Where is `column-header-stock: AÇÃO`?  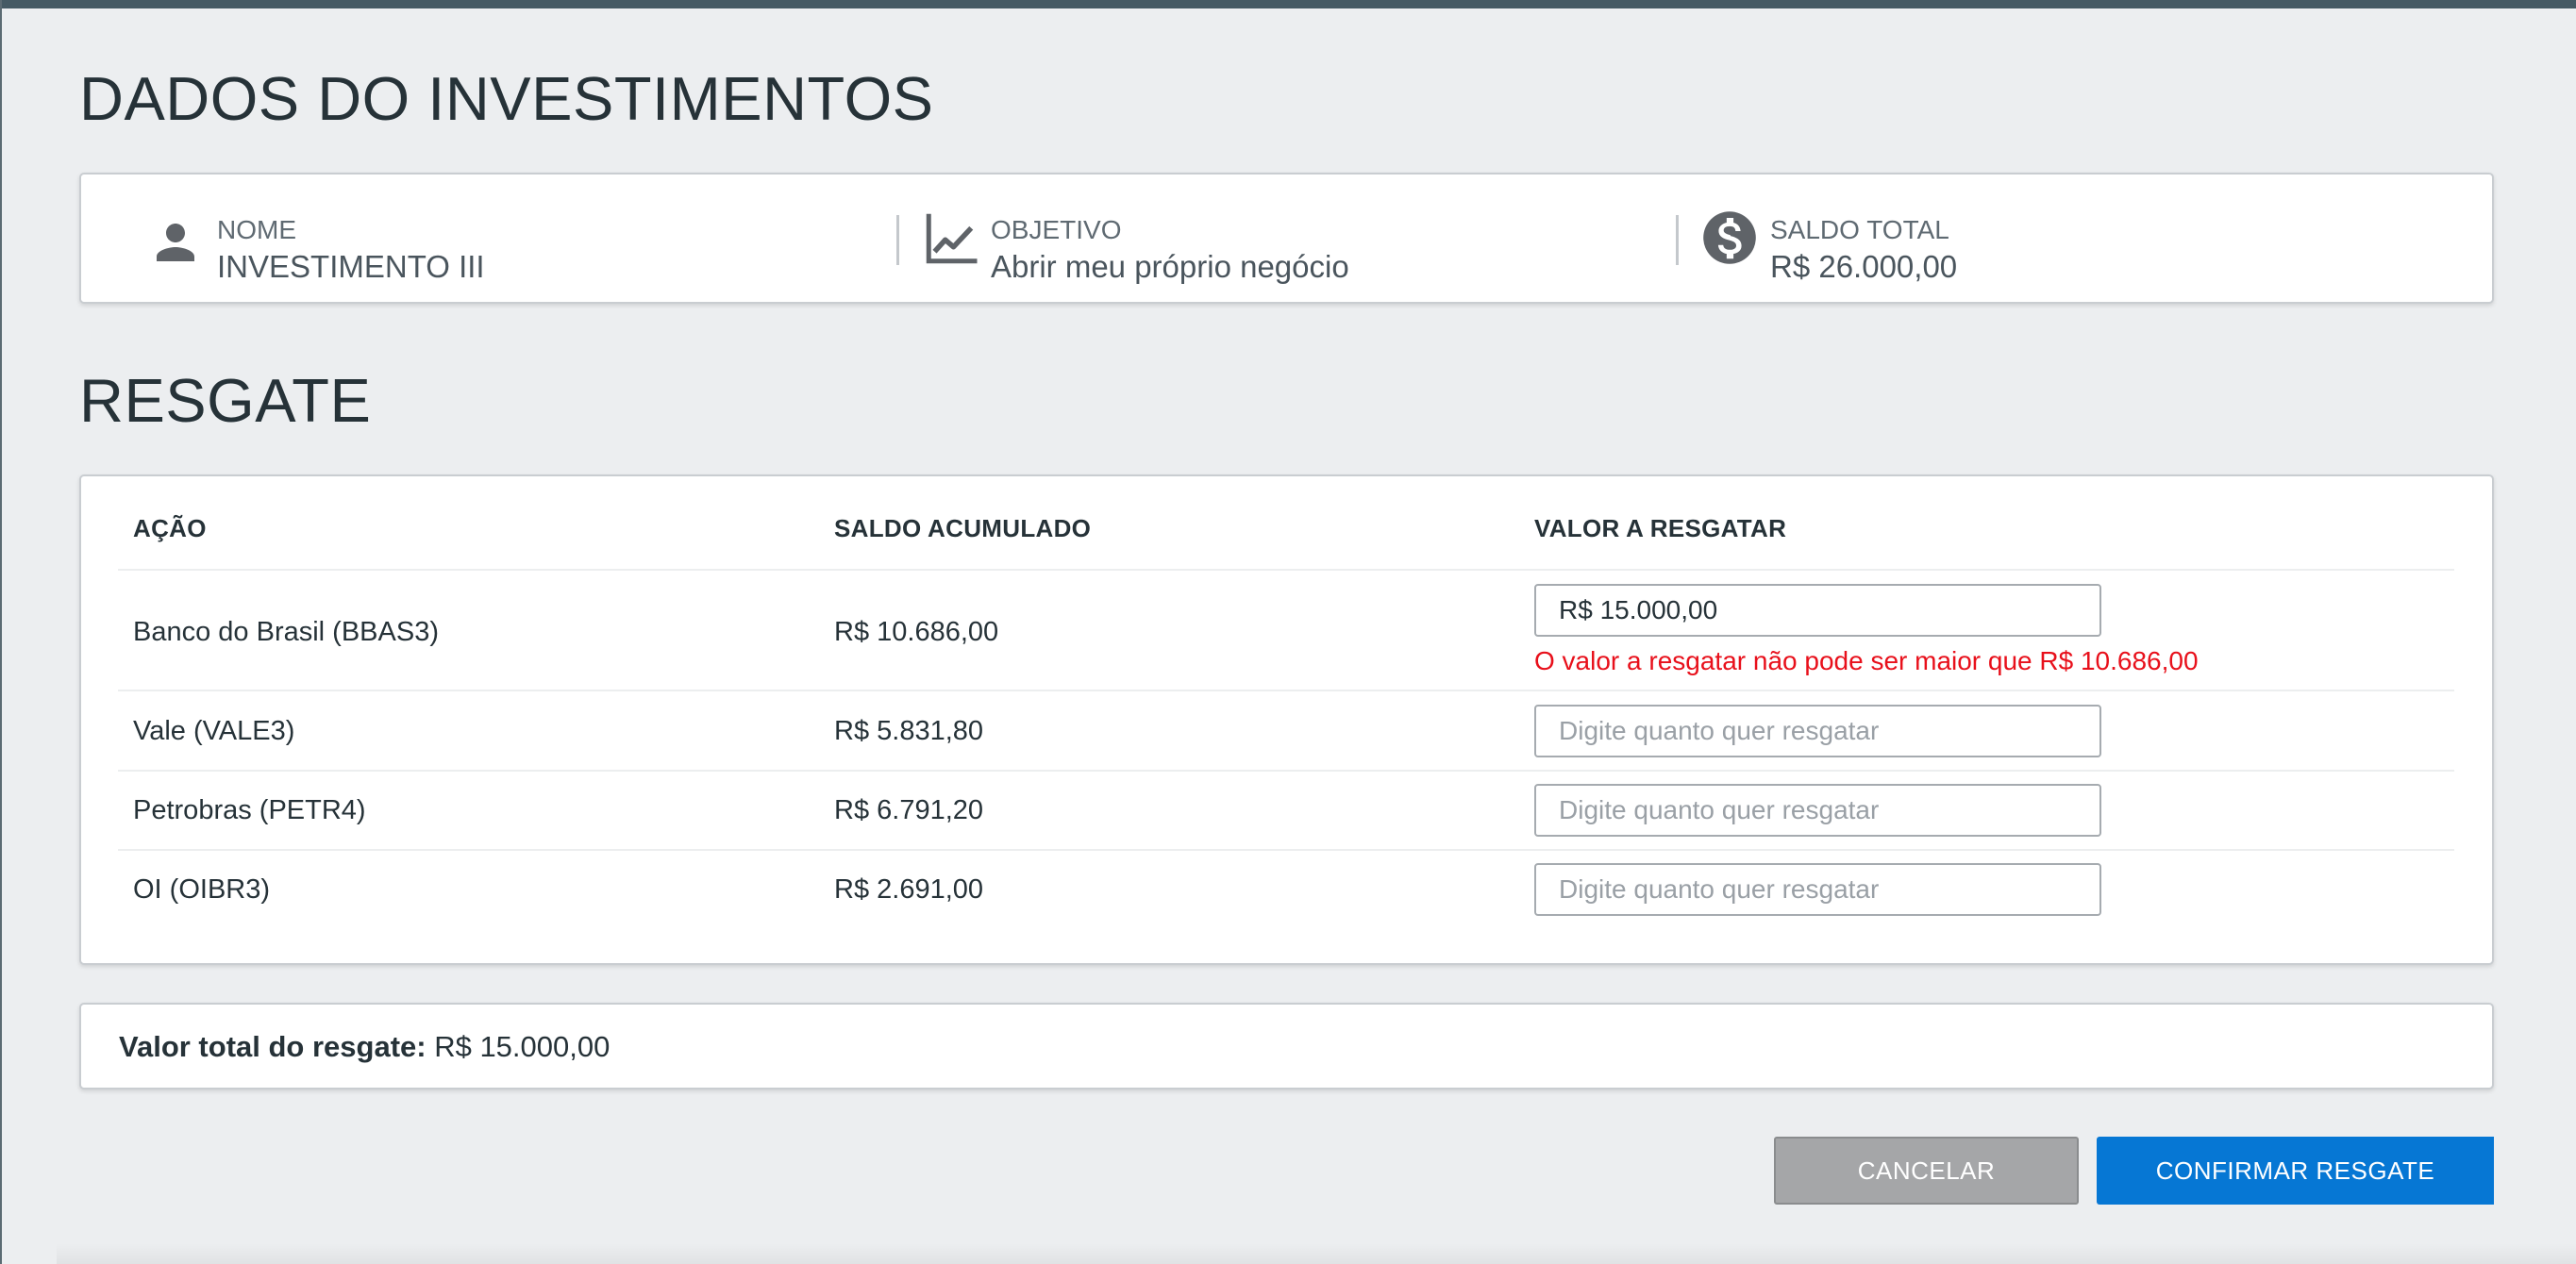 column-header-stock: AÇÃO is located at coordinates (170, 528).